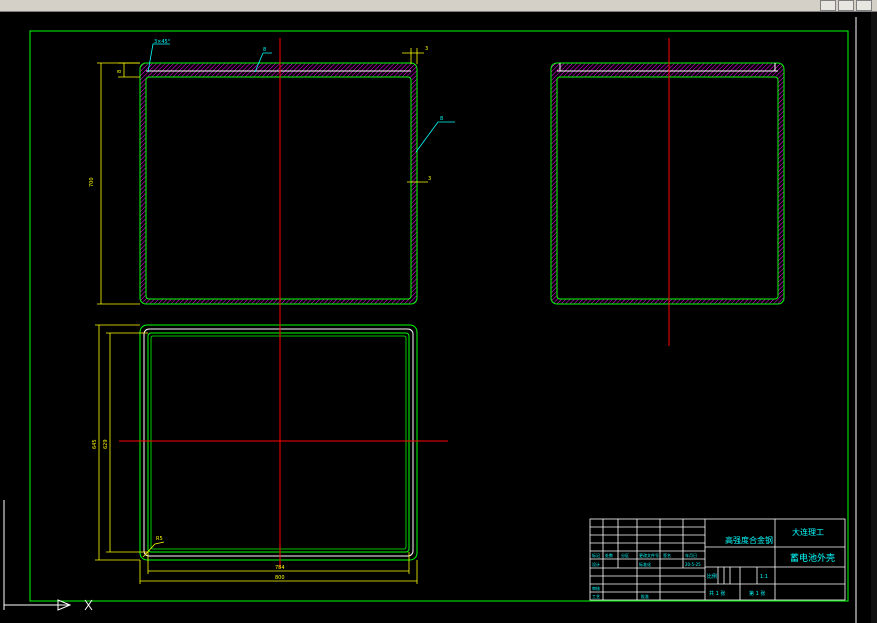  Describe the element at coordinates (596, 588) in the screenshot. I see `title-cell-8: 审核` at that location.